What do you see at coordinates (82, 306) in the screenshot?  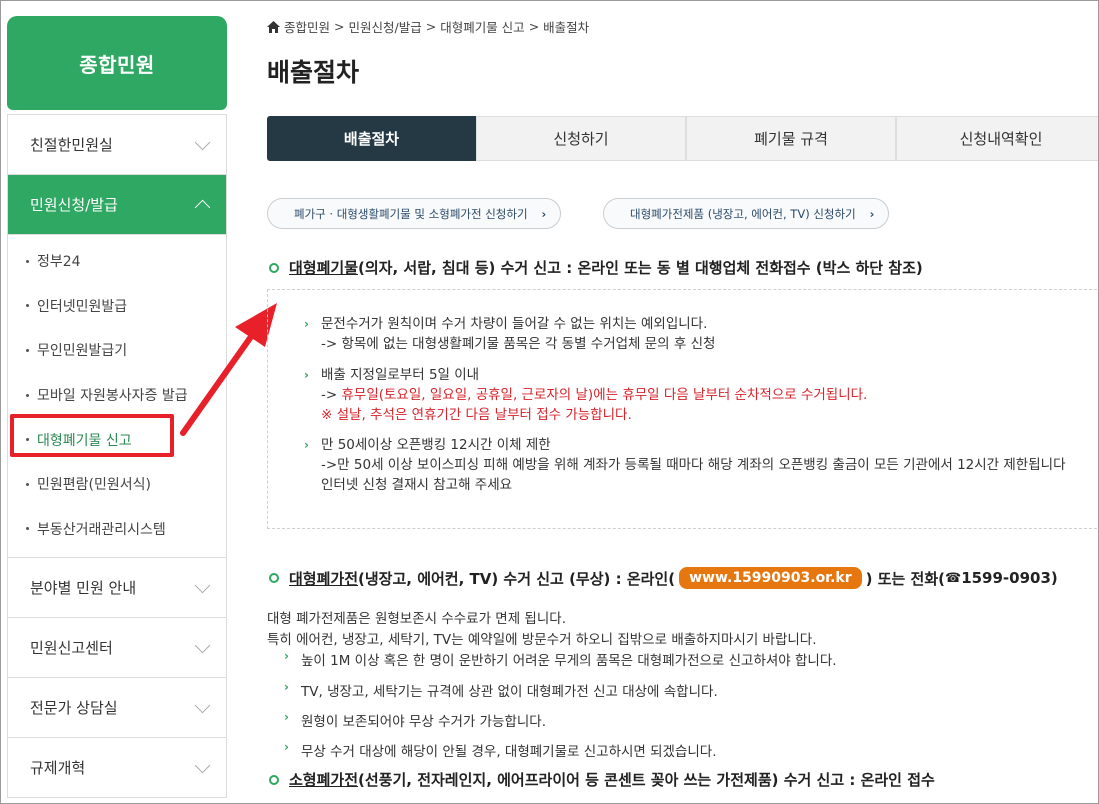 I see `submenu-label: 인터넷민원발급` at bounding box center [82, 306].